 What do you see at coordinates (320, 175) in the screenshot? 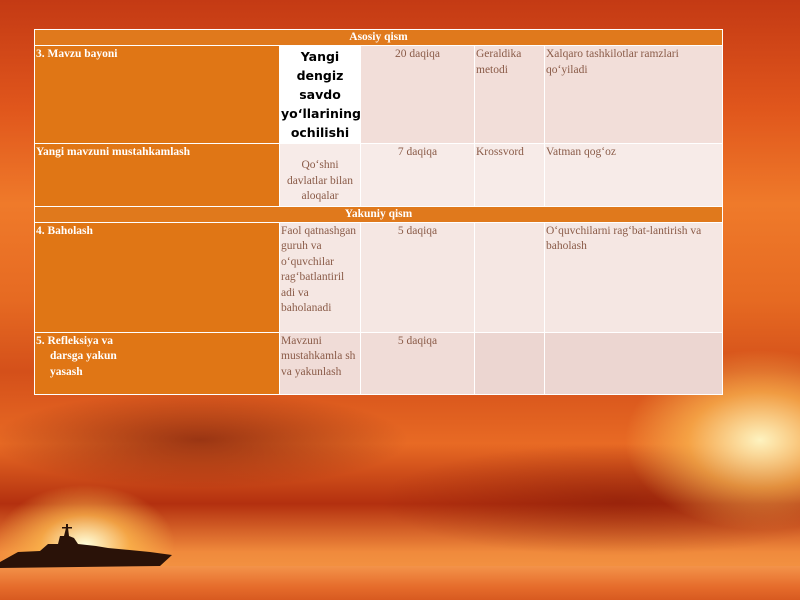
I see `content-cell: Qo‘shni davlatlar bilan aloqalar` at bounding box center [320, 175].